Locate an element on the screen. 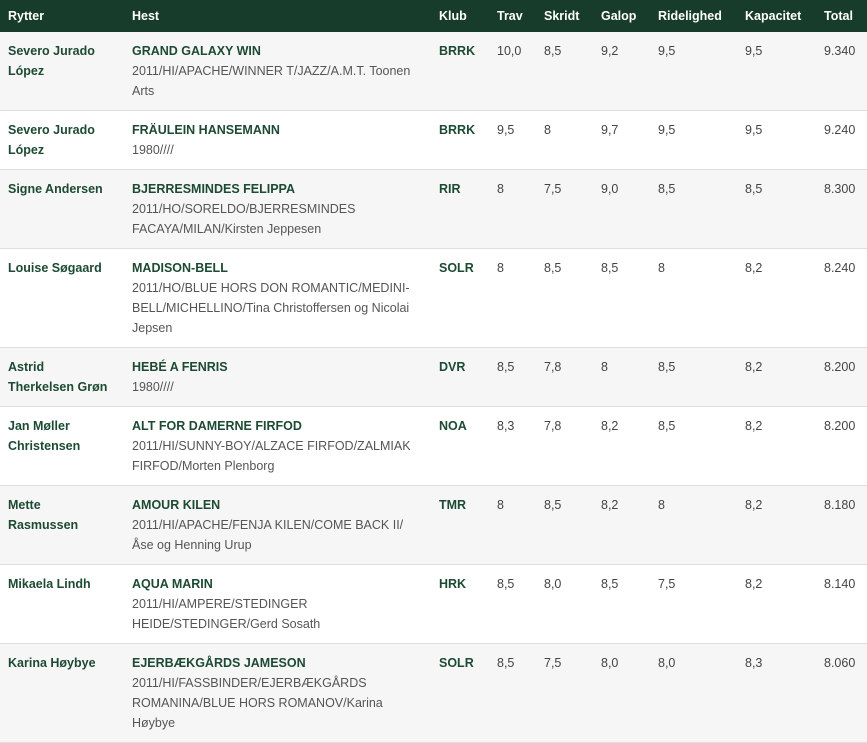  rider-name: Severo Jurado López is located at coordinates (62, 71).